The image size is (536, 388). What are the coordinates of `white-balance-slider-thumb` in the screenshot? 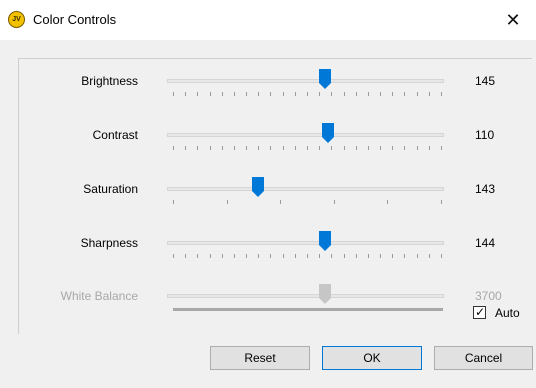 It's located at (324, 294).